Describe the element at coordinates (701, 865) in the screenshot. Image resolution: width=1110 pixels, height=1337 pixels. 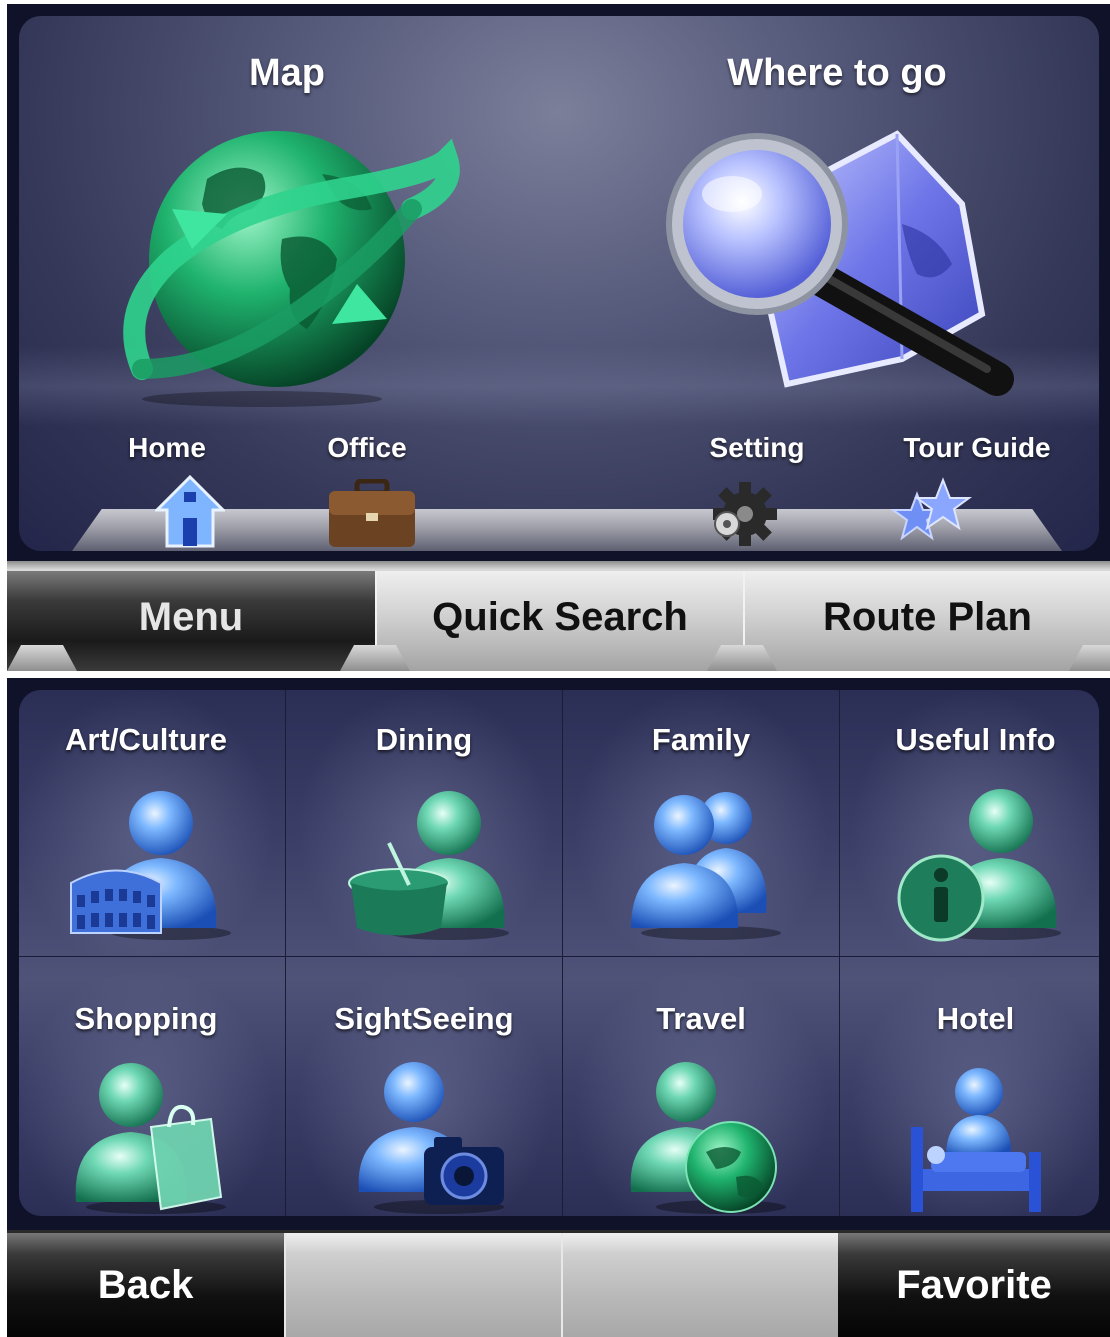
I see `family-icon` at that location.